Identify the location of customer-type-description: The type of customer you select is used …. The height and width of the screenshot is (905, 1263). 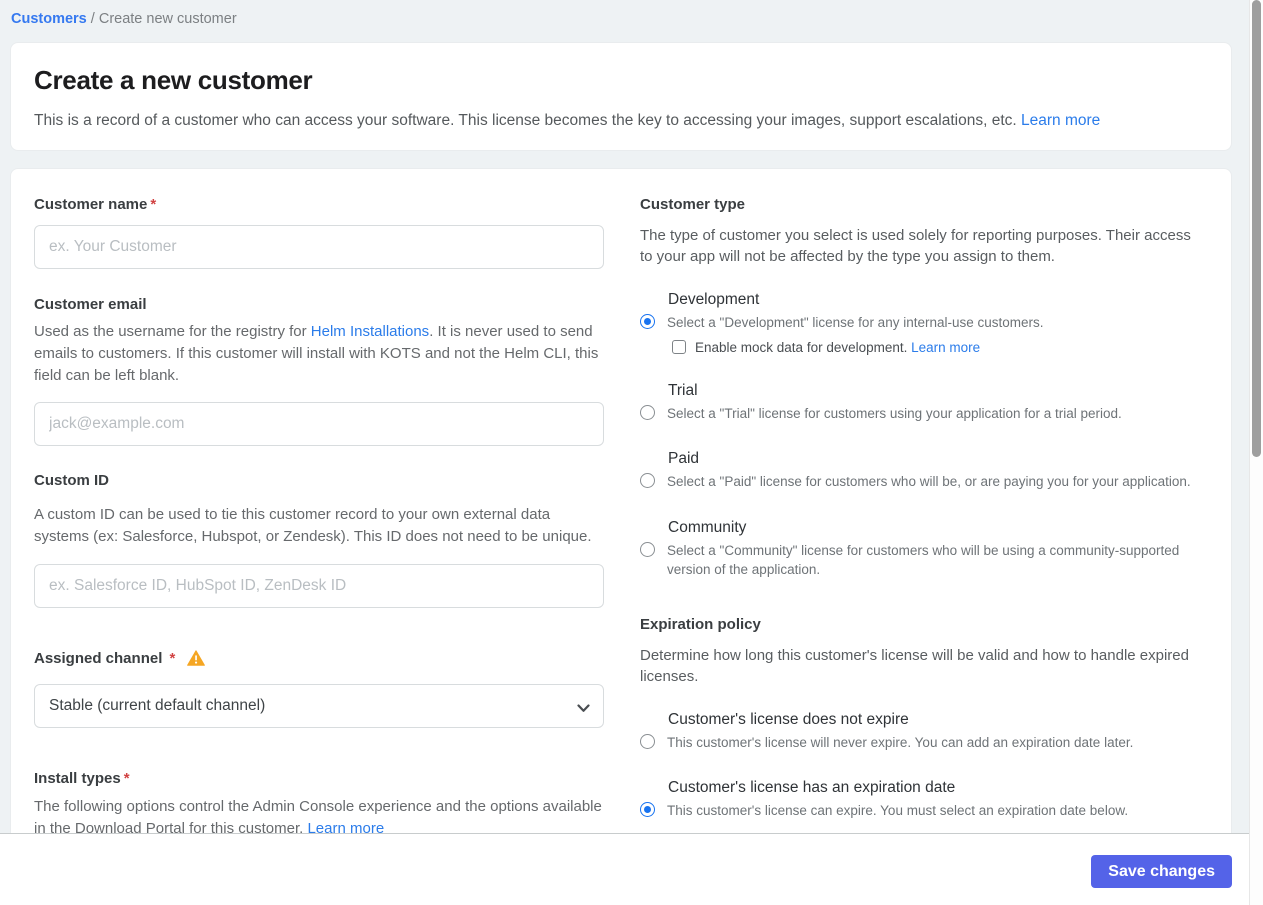
(915, 246).